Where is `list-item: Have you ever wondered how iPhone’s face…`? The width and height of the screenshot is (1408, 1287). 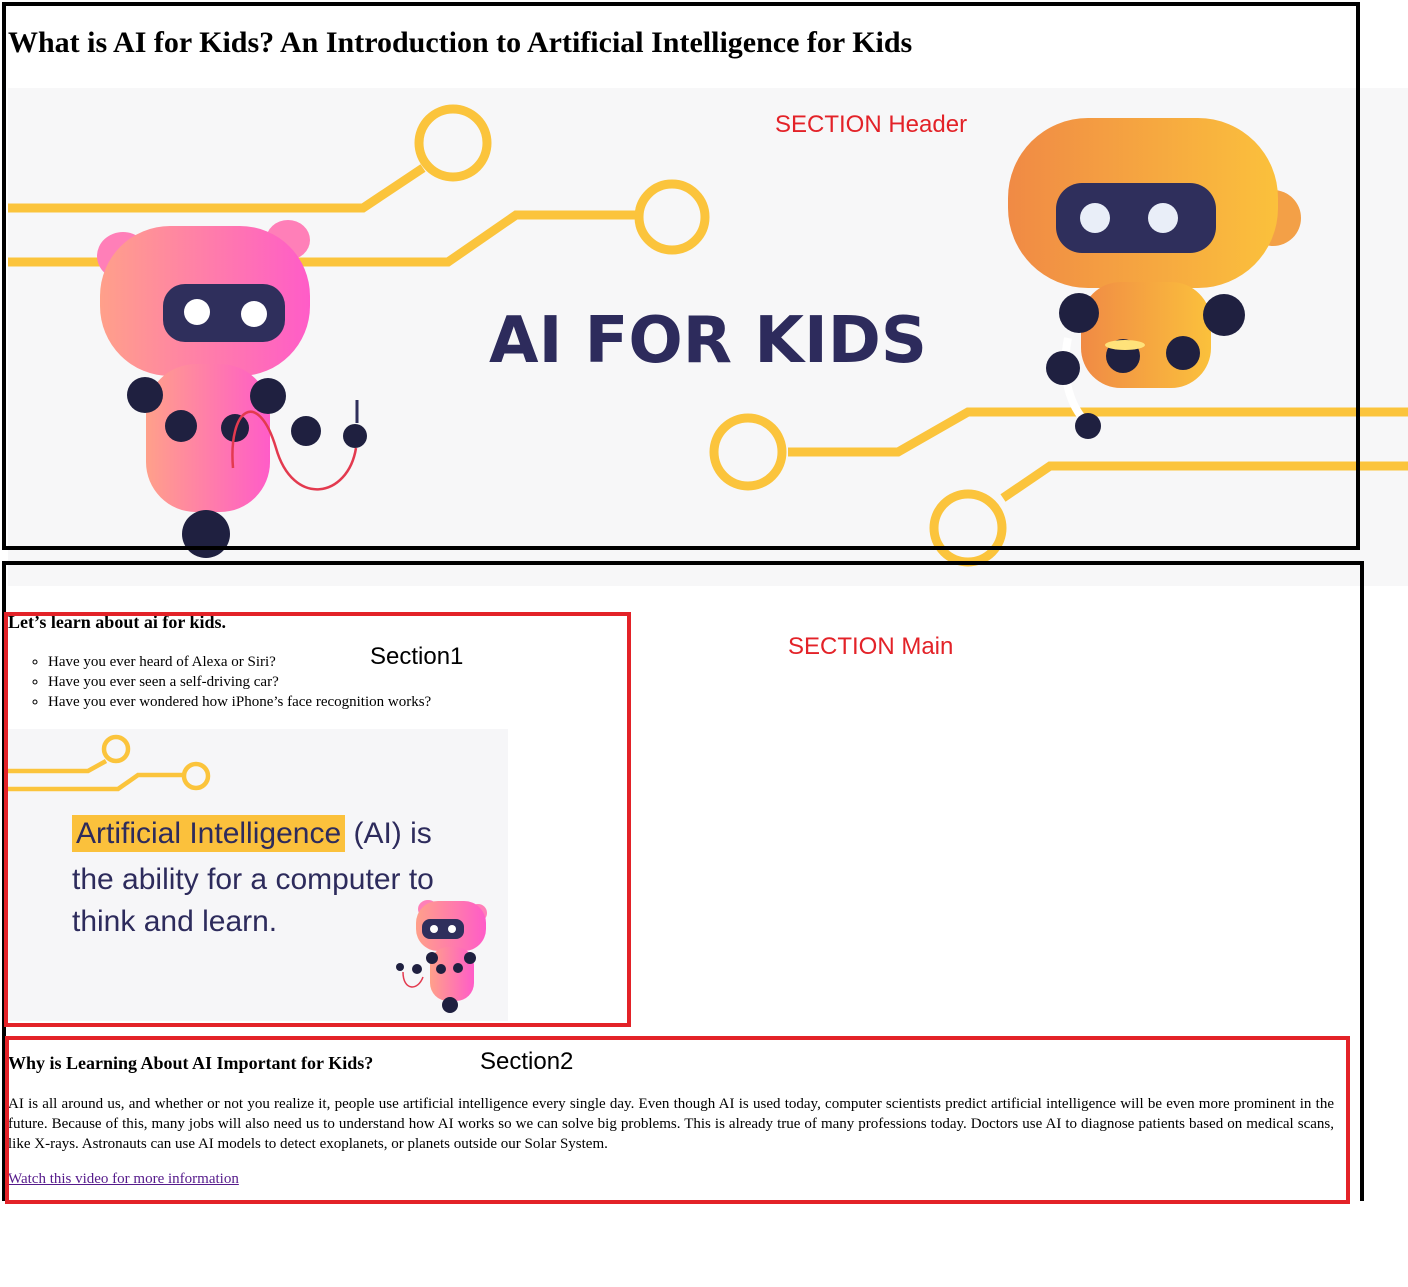
list-item: Have you ever wondered how iPhone’s face… is located at coordinates (239, 702).